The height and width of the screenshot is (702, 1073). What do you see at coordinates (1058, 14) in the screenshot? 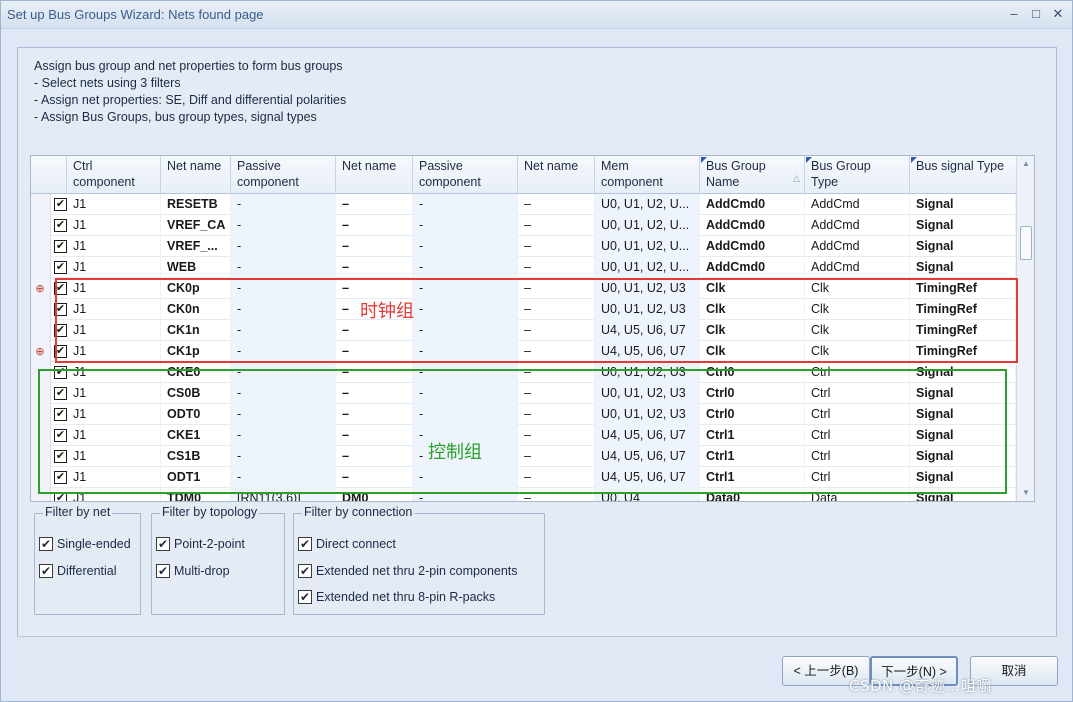
I see `close-icon: ✕` at bounding box center [1058, 14].